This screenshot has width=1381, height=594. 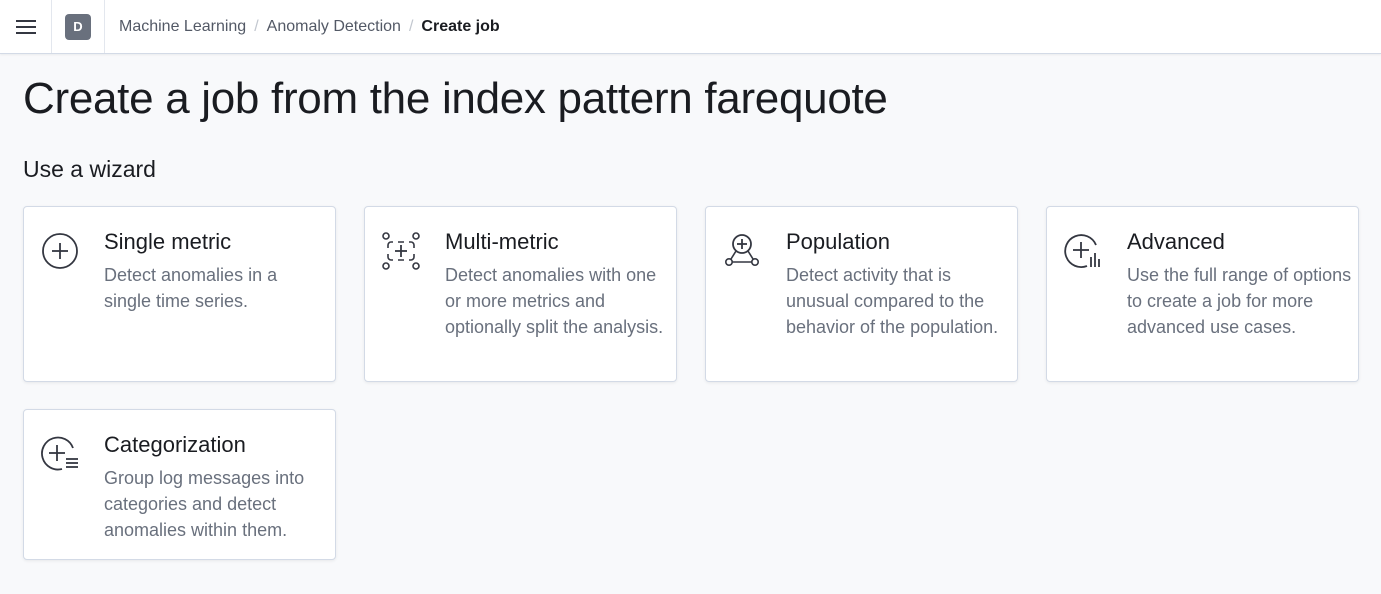 What do you see at coordinates (168, 241) in the screenshot?
I see `wizard-card-title: Single metric` at bounding box center [168, 241].